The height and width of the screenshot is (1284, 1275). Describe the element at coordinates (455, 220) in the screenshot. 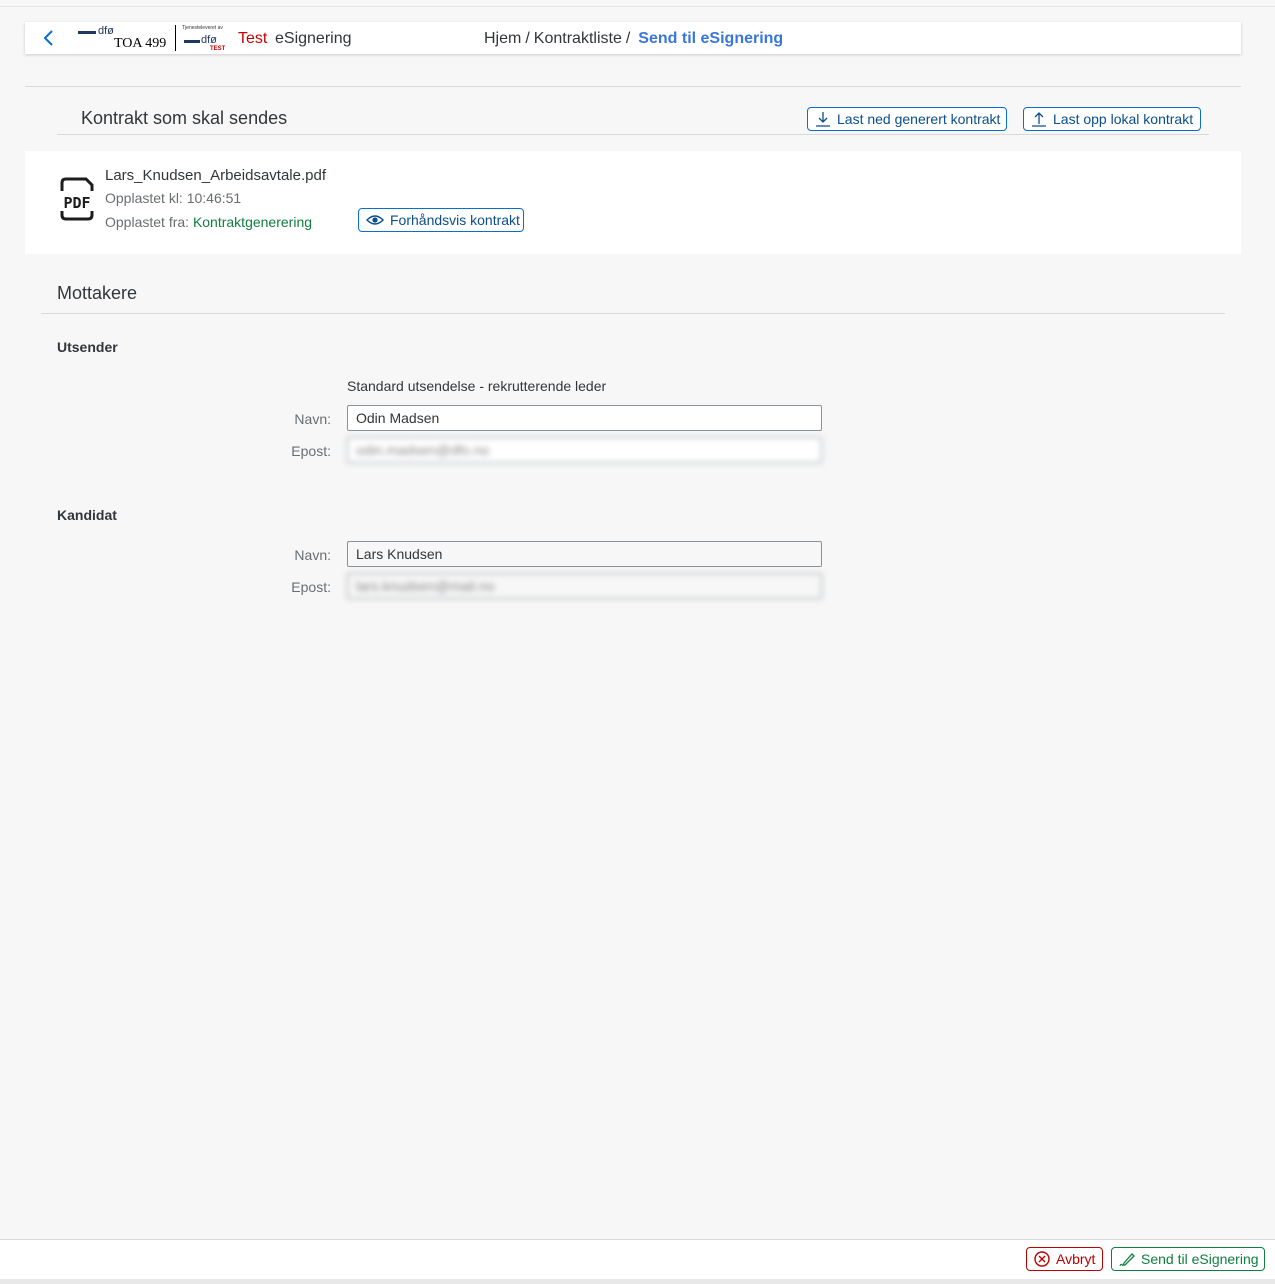

I see `preview-button-label: Forhåndsvis kontrakt` at that location.